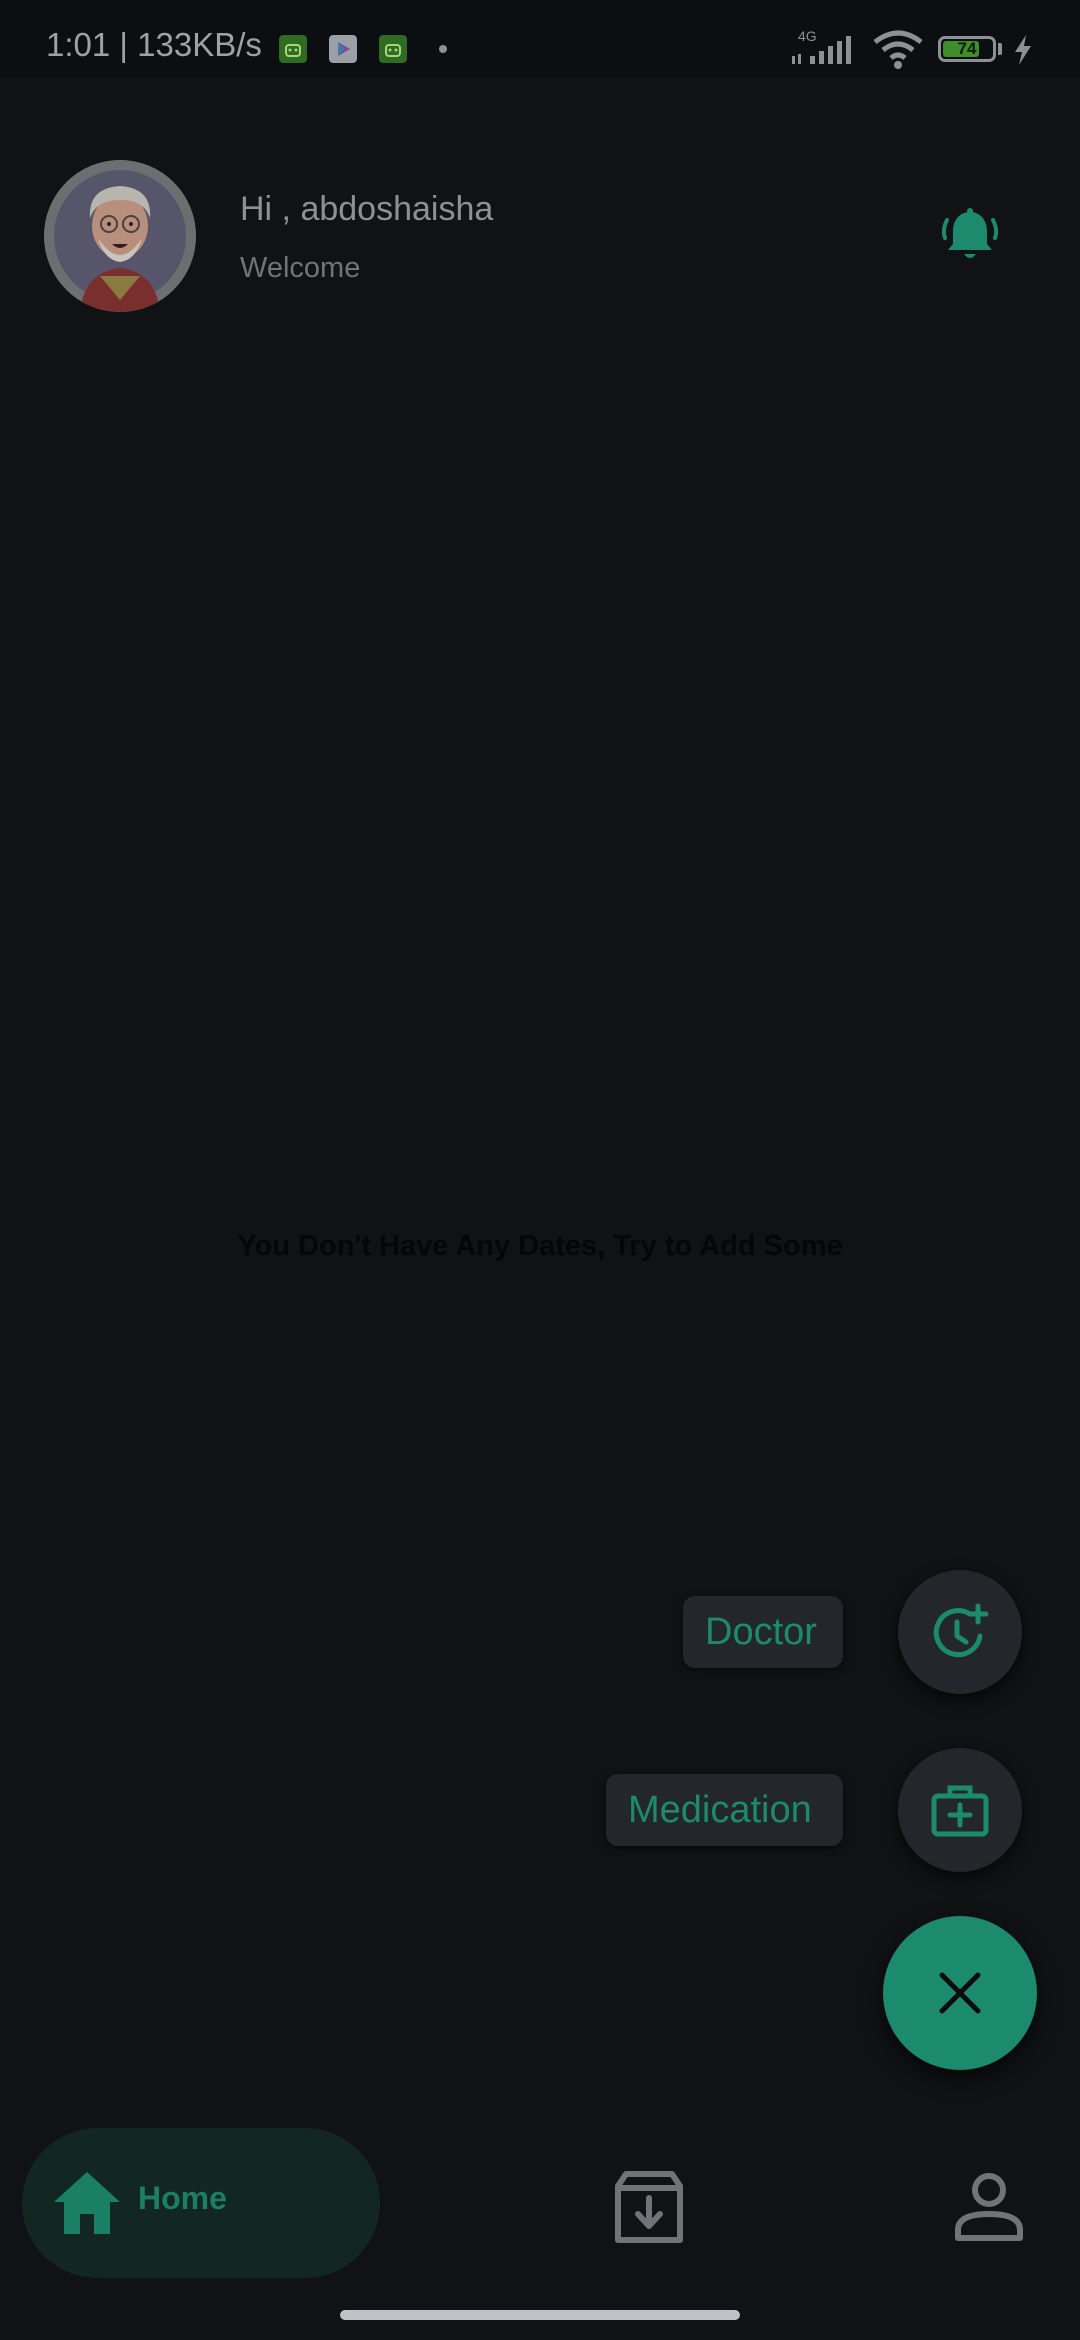  I want to click on battery-tip, so click(1000, 49).